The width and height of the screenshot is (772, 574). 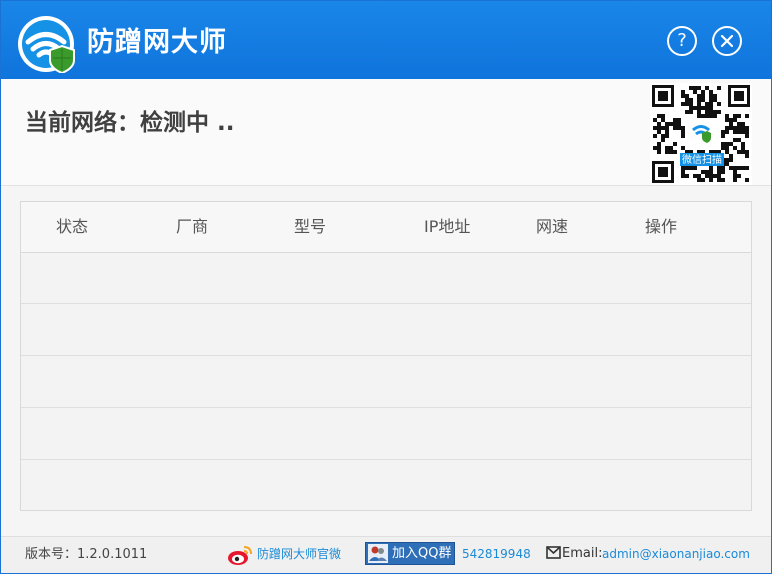 I want to click on table-header: 状态 厂商 型号 IP地址 网速 操作, so click(x=386, y=227).